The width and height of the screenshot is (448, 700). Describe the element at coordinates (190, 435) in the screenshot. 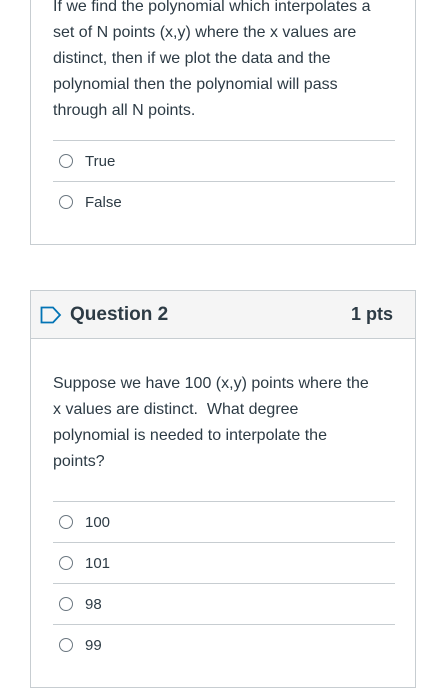

I see `question-text-line: polynomial is needed to interpolate the` at that location.